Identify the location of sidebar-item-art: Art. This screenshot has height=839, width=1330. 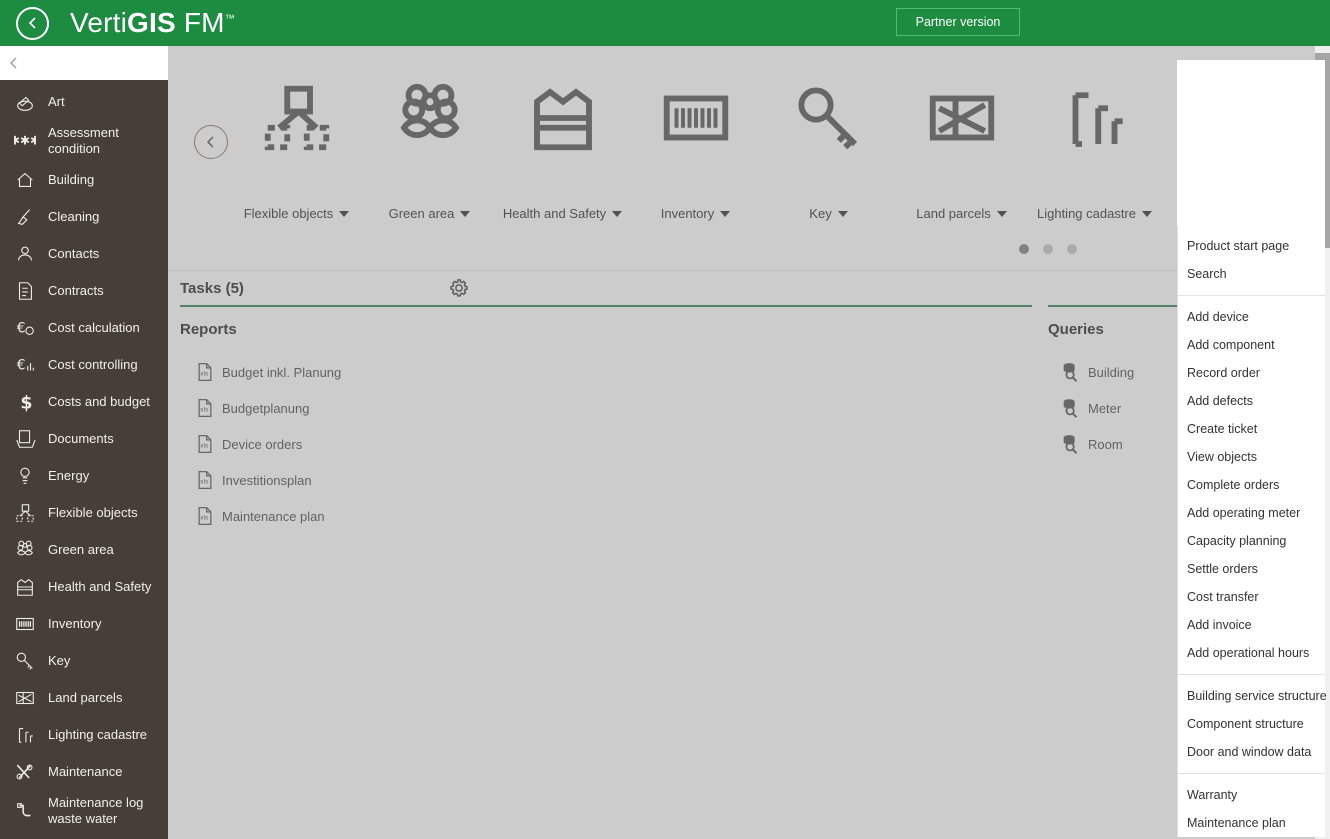
(84, 102).